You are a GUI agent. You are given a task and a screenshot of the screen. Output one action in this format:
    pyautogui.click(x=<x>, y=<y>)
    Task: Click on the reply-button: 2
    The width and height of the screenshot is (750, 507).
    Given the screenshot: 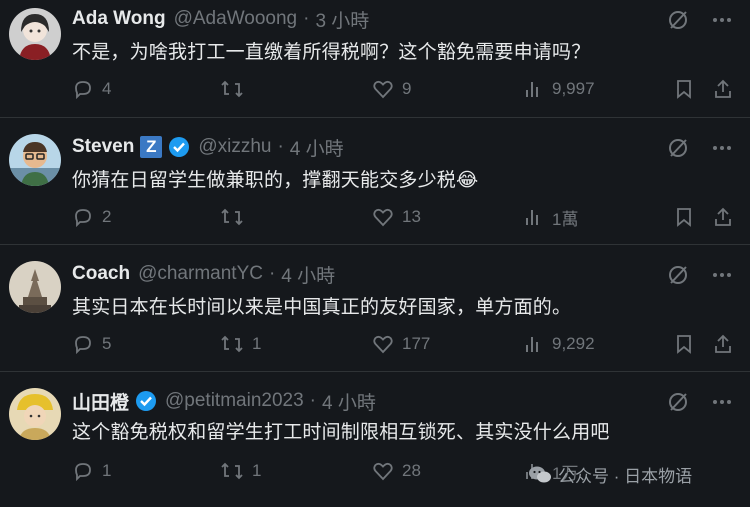 What is the action you would take?
    pyautogui.click(x=91, y=217)
    